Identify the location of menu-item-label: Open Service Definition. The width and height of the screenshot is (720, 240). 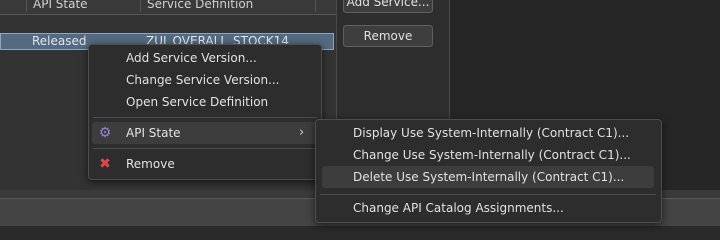
(197, 102).